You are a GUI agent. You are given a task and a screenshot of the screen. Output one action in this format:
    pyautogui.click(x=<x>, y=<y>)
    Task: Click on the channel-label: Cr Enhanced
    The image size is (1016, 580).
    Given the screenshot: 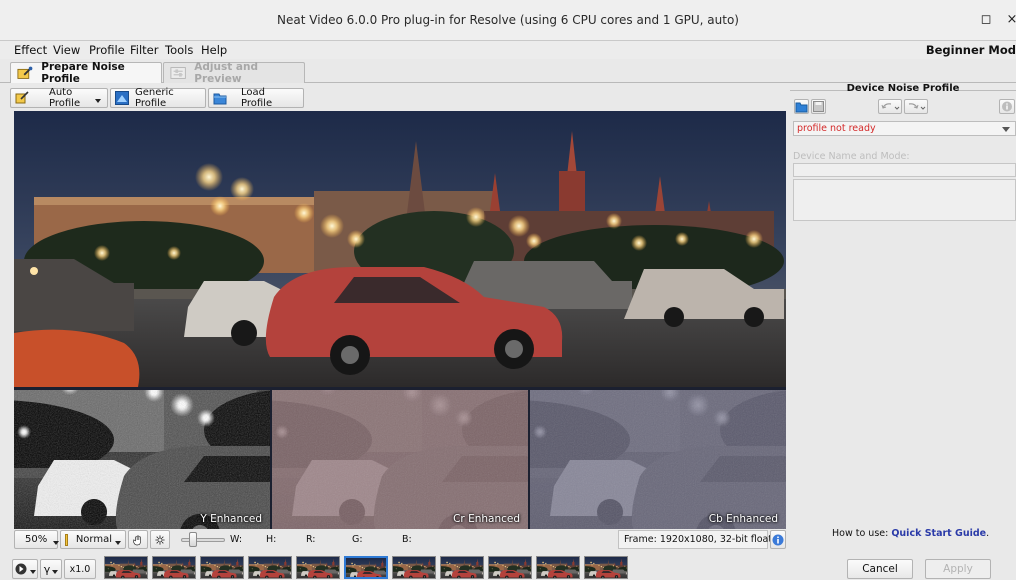 What is the action you would take?
    pyautogui.click(x=486, y=519)
    